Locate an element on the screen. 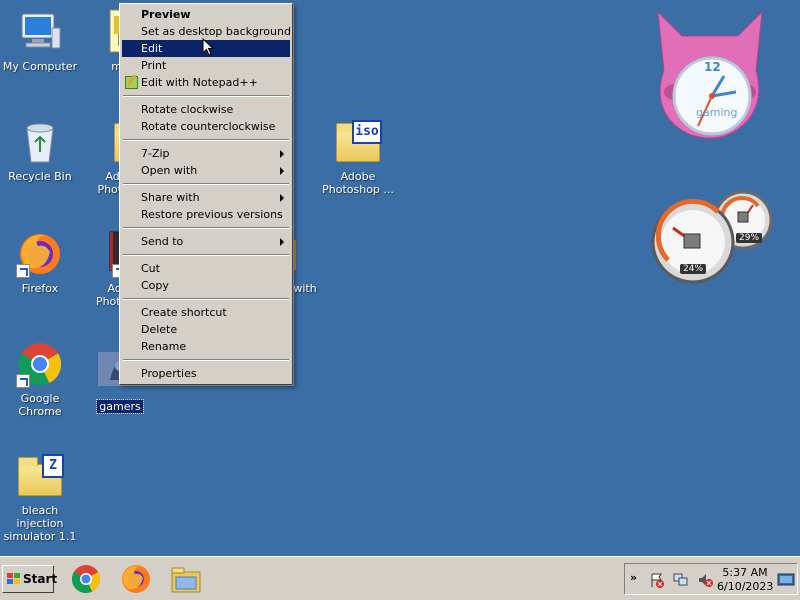  recycle-bin-desktop-icon: Recycle Bin is located at coordinates (40, 150).